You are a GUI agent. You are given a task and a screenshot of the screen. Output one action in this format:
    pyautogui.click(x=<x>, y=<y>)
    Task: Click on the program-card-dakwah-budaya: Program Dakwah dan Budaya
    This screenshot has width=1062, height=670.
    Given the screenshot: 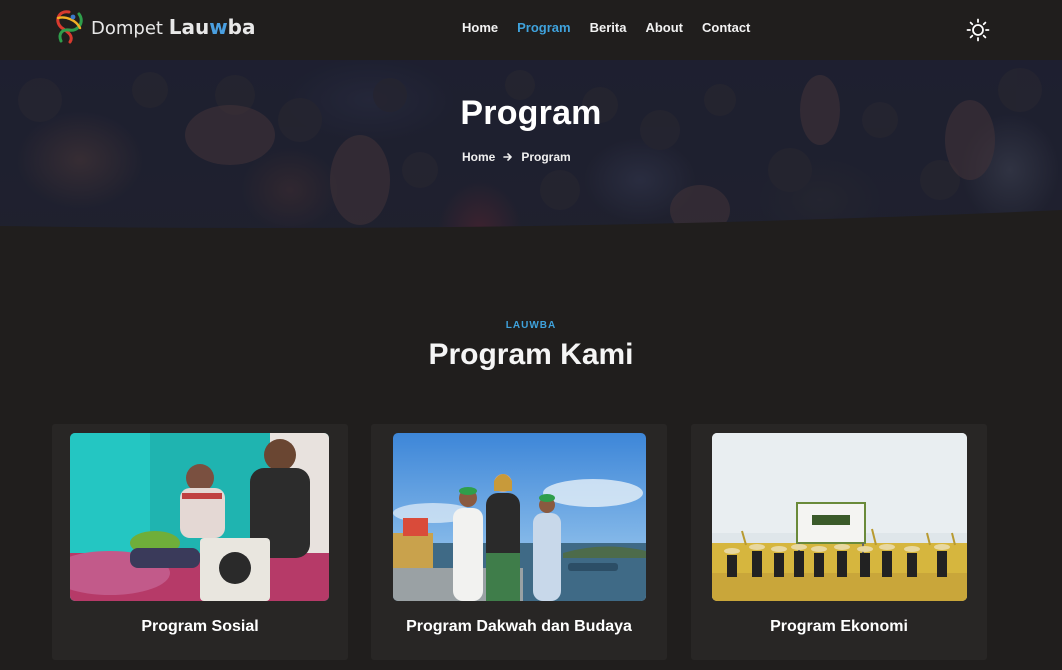 What is the action you would take?
    pyautogui.click(x=519, y=542)
    